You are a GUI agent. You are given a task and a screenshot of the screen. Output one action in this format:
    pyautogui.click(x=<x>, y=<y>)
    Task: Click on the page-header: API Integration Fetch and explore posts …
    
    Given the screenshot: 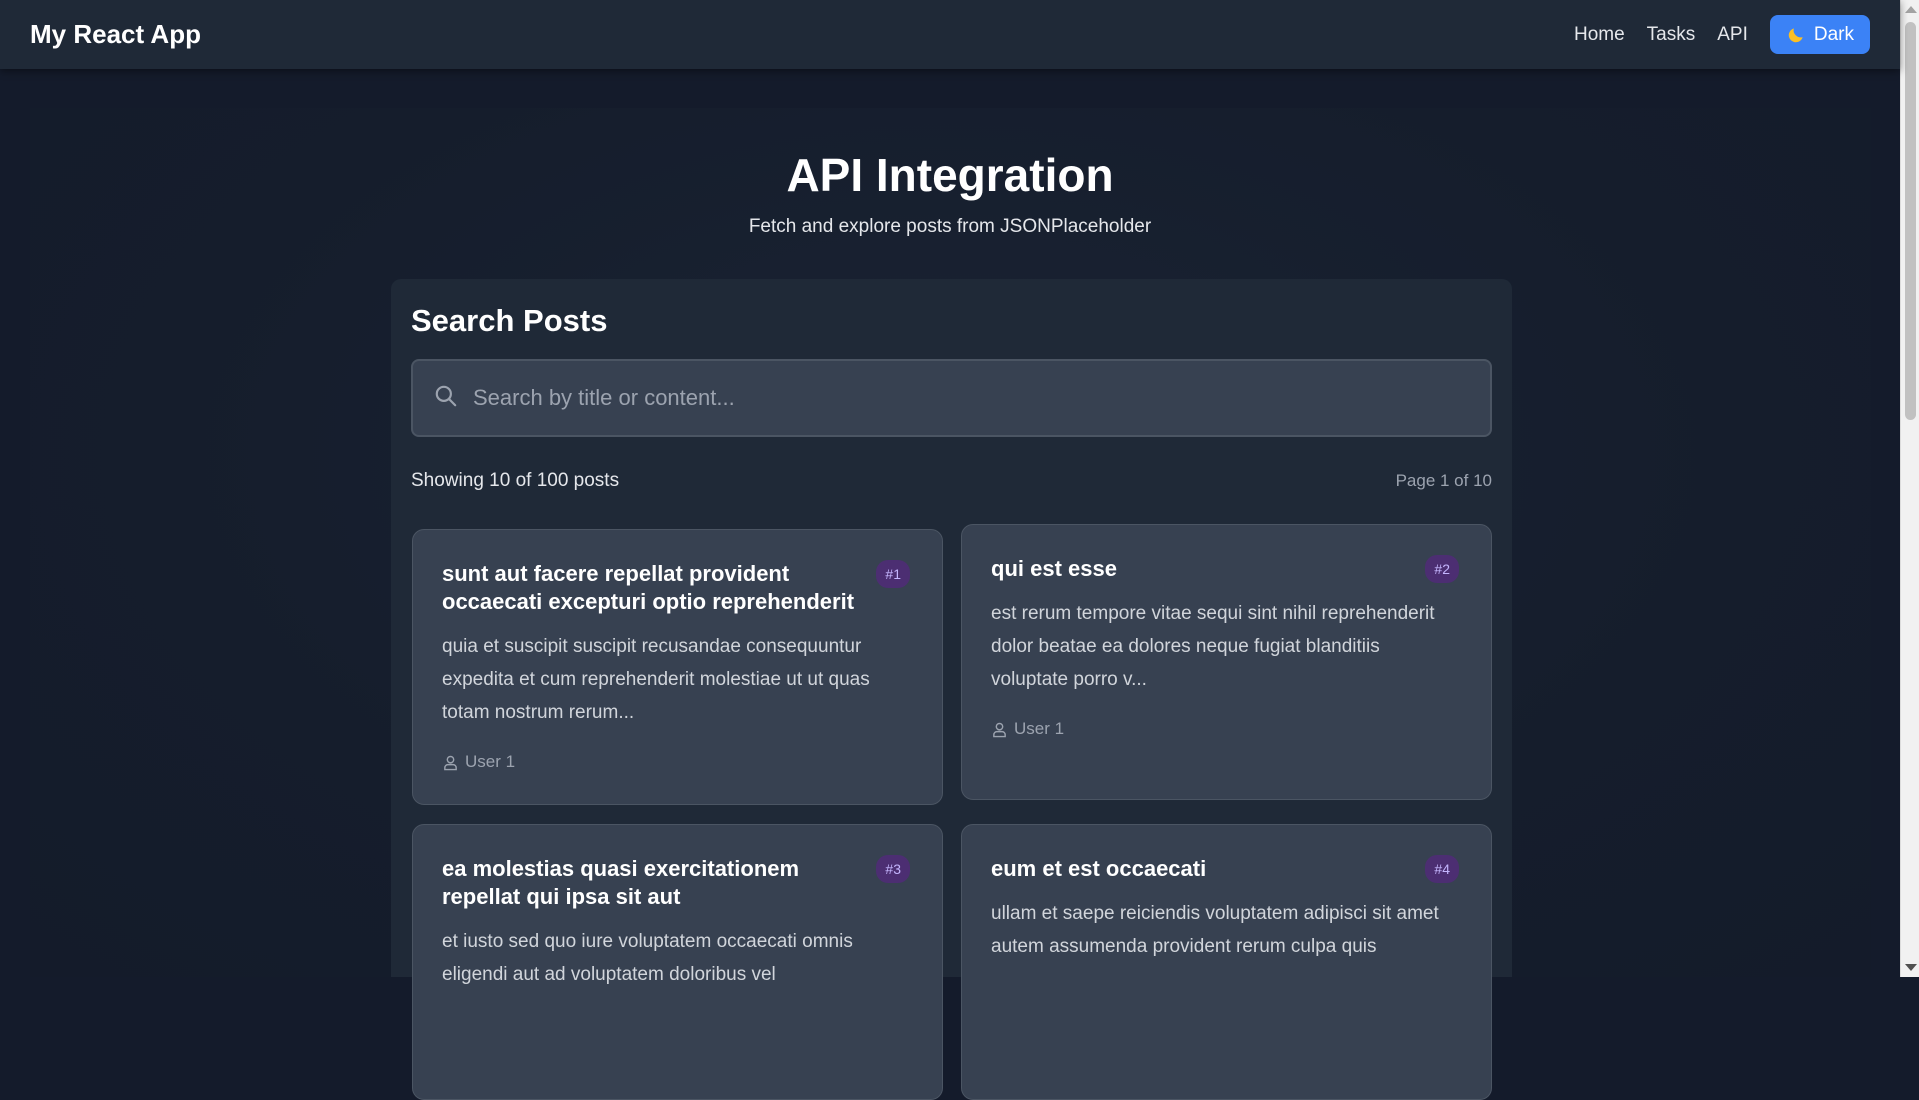 What is the action you would take?
    pyautogui.click(x=950, y=193)
    